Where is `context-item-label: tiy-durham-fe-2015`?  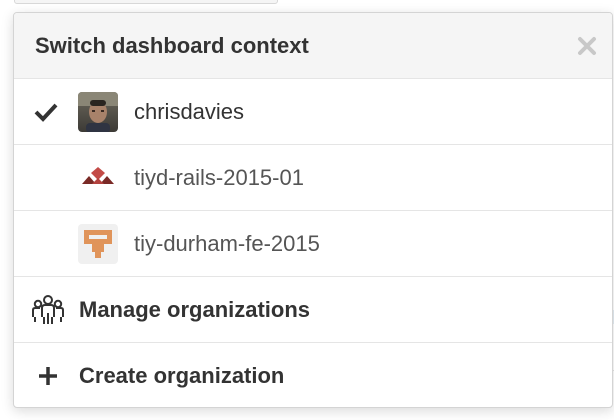 context-item-label: tiy-durham-fe-2015 is located at coordinates (227, 243).